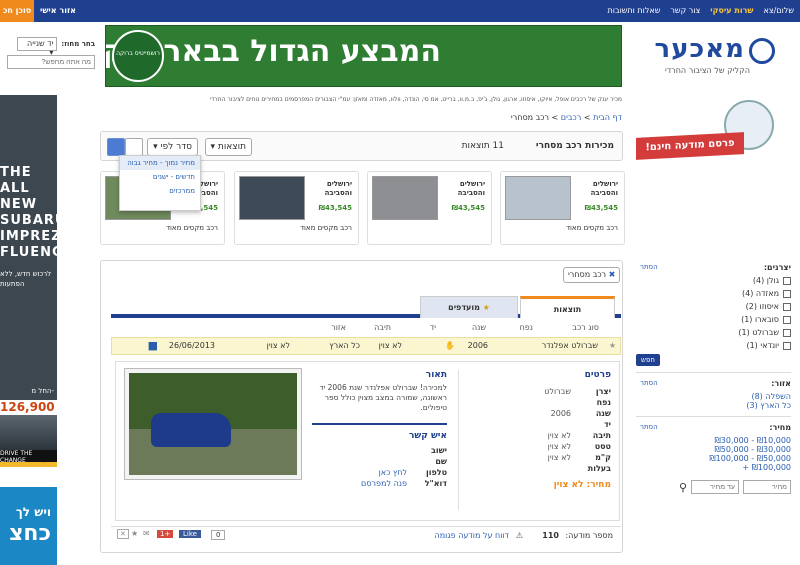  I want to click on detail-key: יצרן, so click(603, 391).